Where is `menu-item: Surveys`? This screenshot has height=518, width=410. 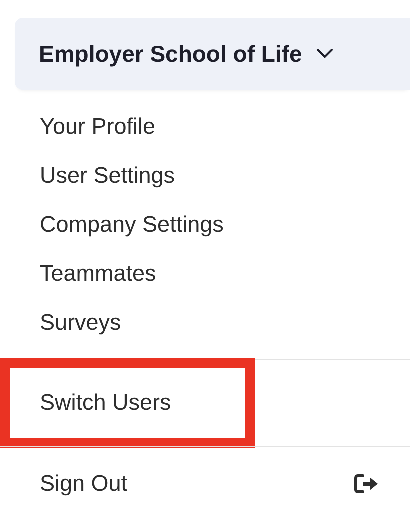 menu-item: Surveys is located at coordinates (205, 322).